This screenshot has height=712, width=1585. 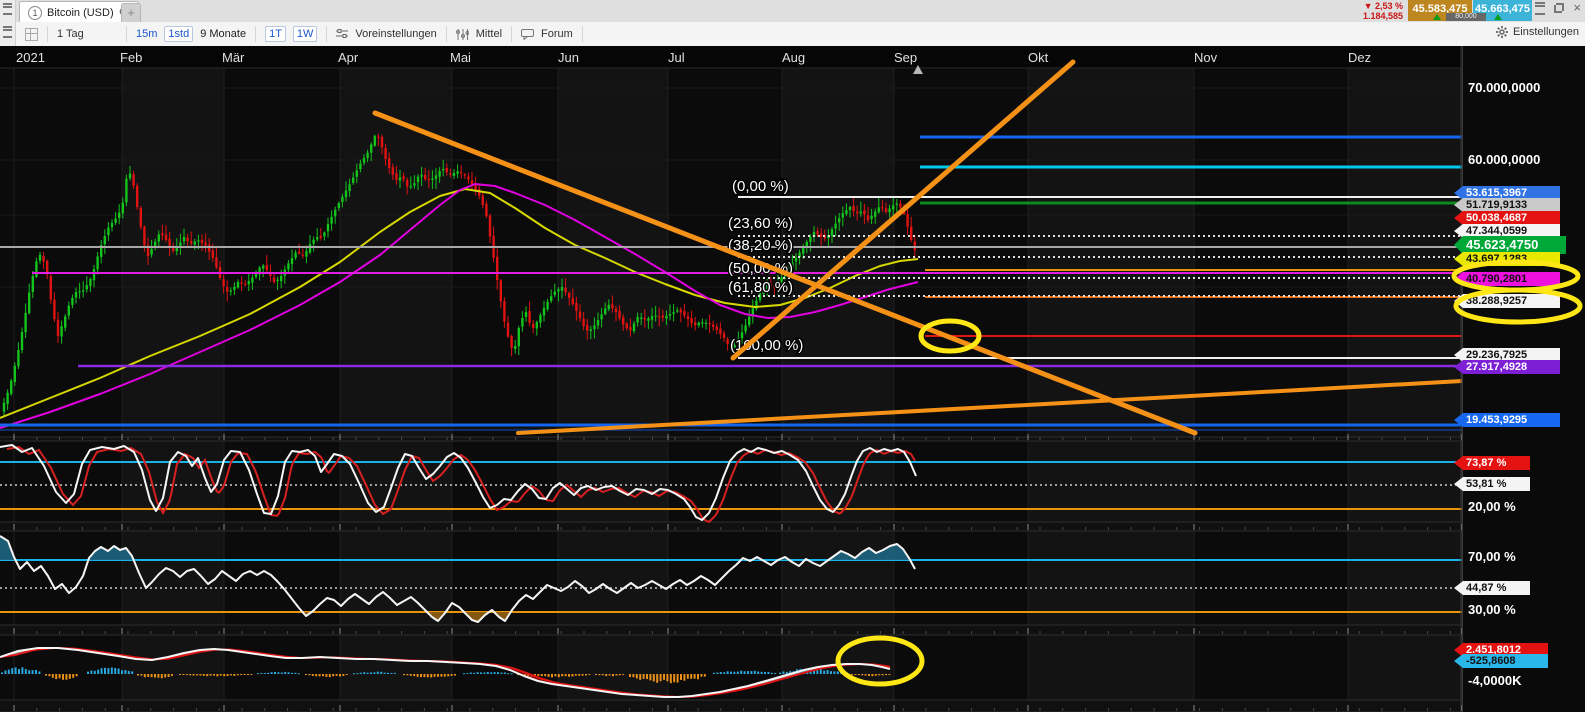 I want to click on tab-title: Bitcoin (USD), so click(x=80, y=12).